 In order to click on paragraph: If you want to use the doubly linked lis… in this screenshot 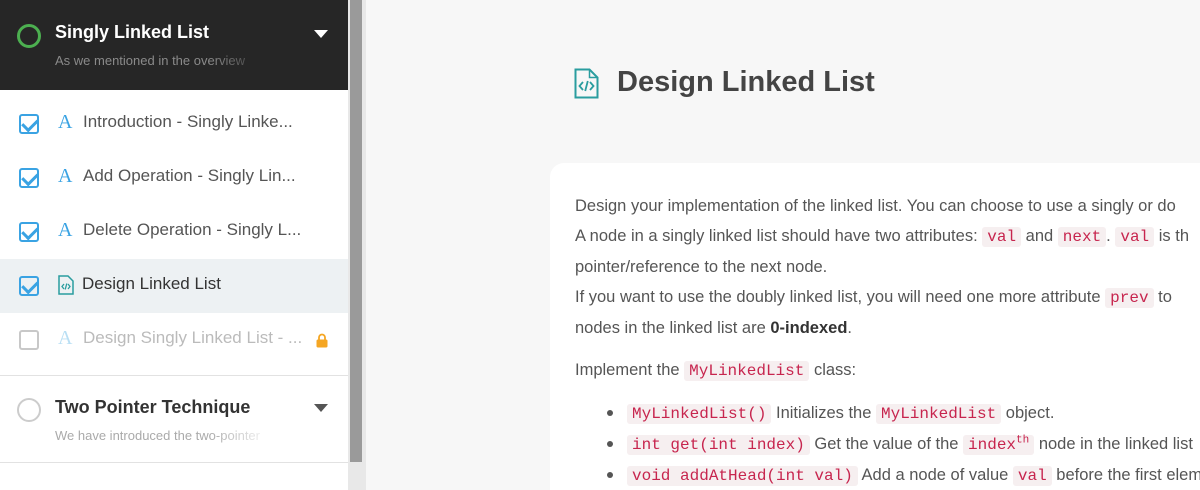, I will do `click(873, 298)`.